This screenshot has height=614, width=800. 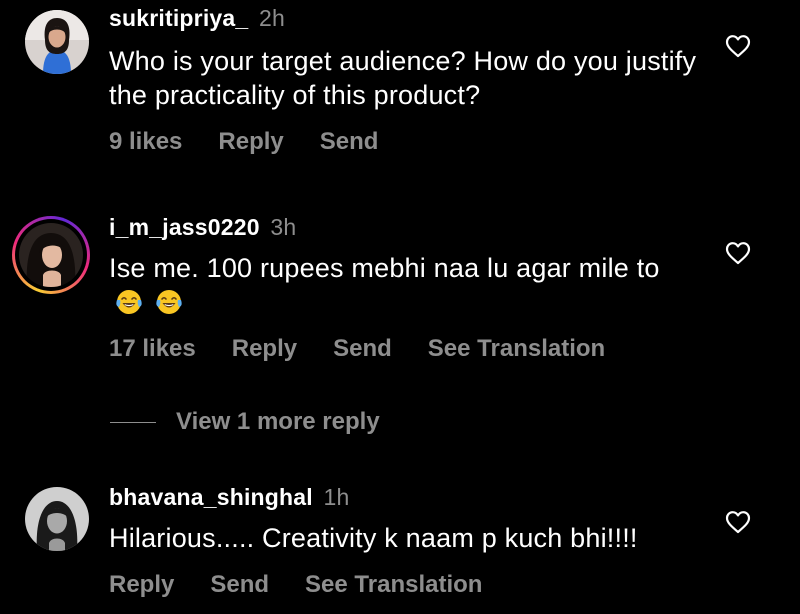 I want to click on username: sukritipriya_, so click(x=178, y=18).